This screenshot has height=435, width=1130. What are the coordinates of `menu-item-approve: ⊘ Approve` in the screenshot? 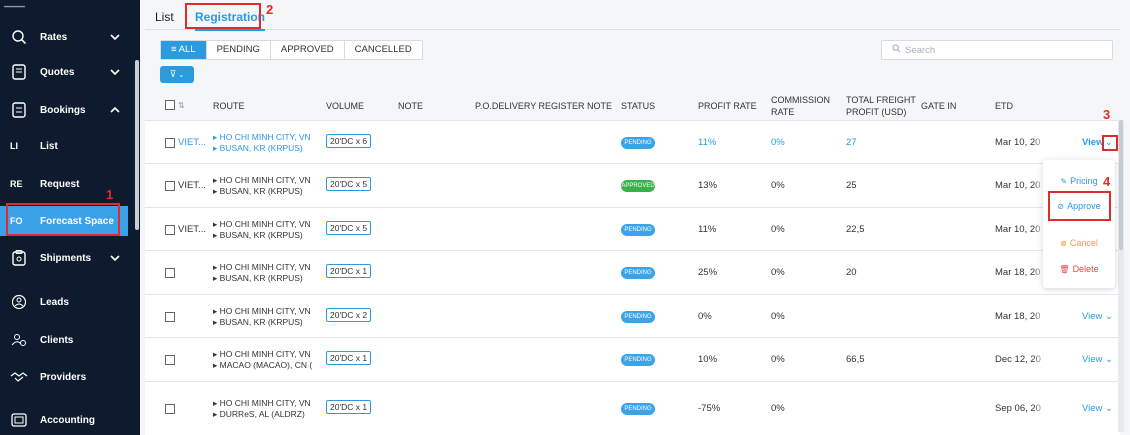 It's located at (1079, 206).